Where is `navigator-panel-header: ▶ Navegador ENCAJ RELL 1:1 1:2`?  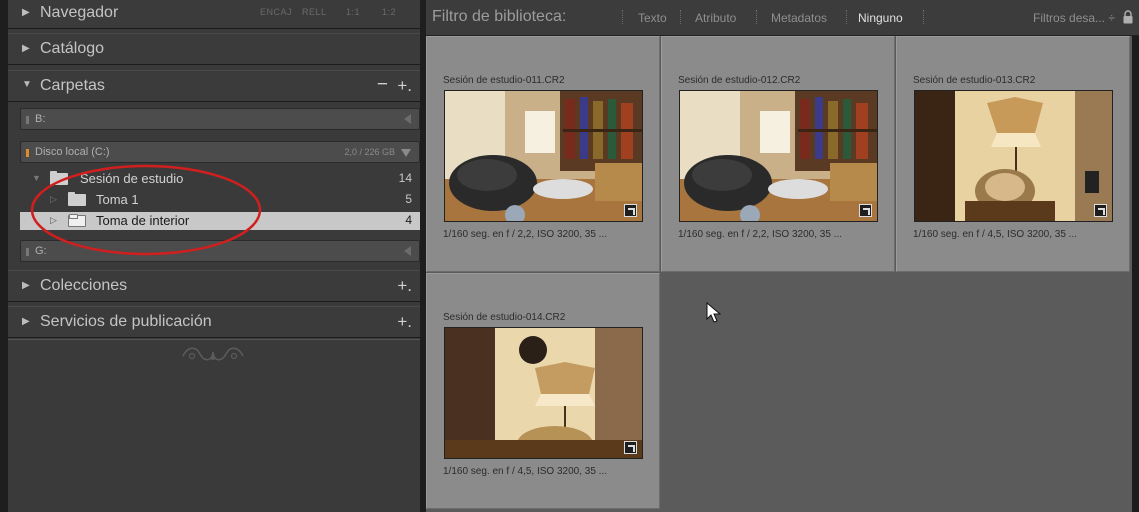
navigator-panel-header: ▶ Navegador ENCAJ RELL 1:1 1:2 is located at coordinates (214, 14).